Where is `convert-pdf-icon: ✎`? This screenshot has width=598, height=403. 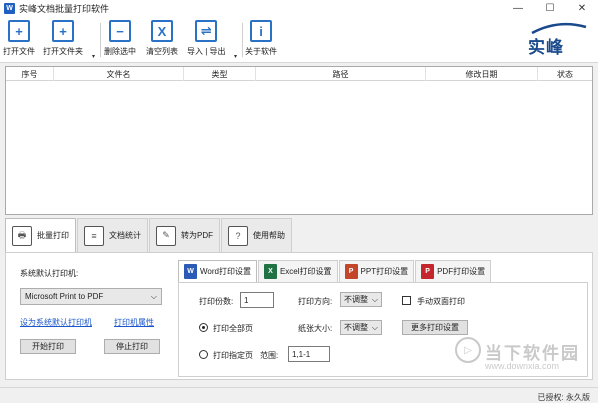 convert-pdf-icon: ✎ is located at coordinates (166, 235).